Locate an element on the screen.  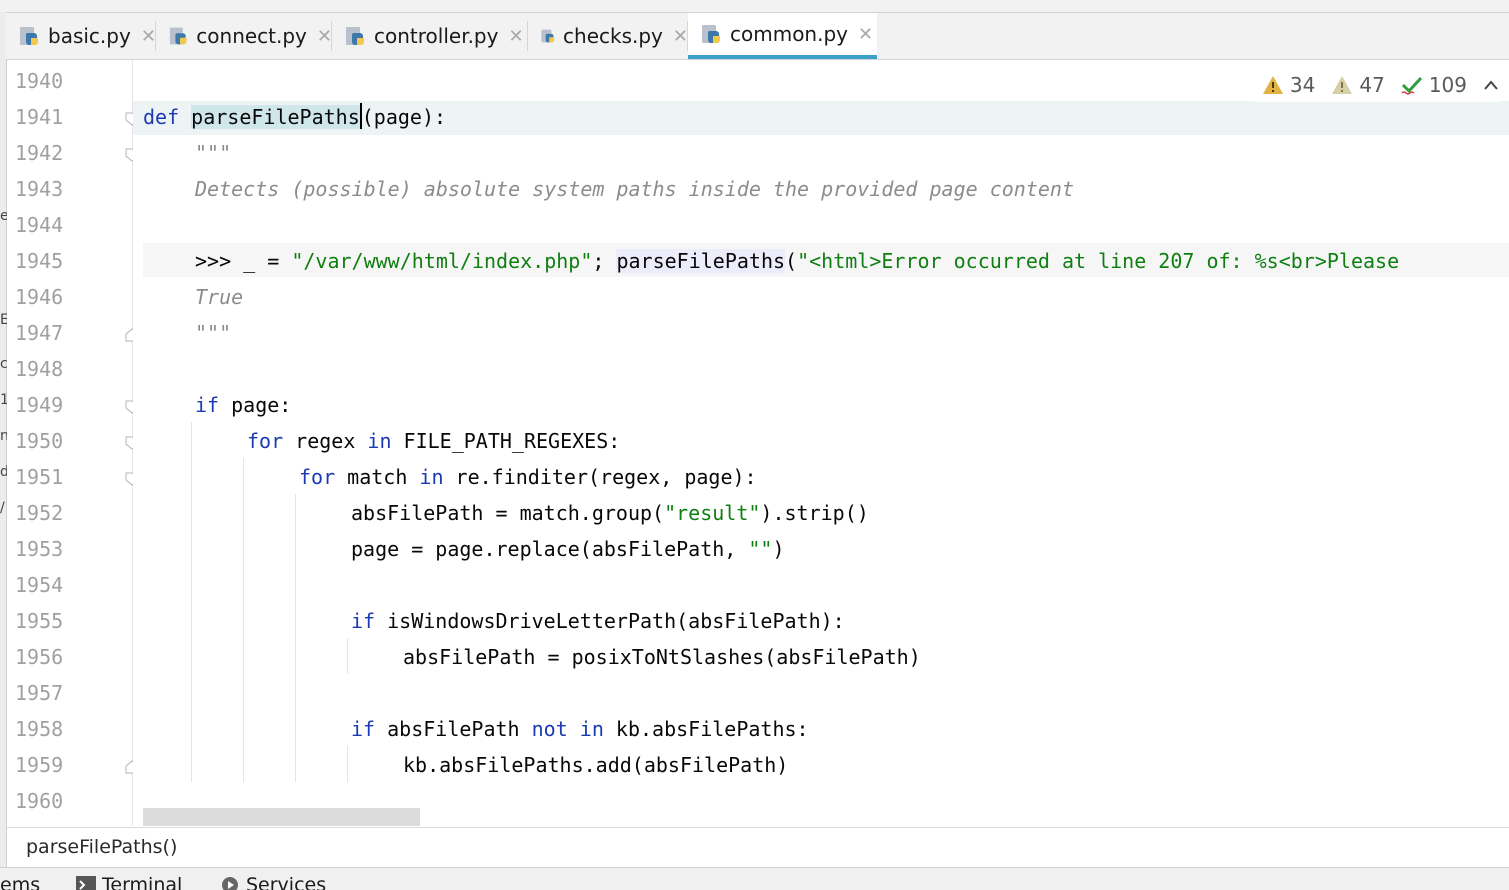
tab-basic-py: basic.py ✕ is located at coordinates (81, 36).